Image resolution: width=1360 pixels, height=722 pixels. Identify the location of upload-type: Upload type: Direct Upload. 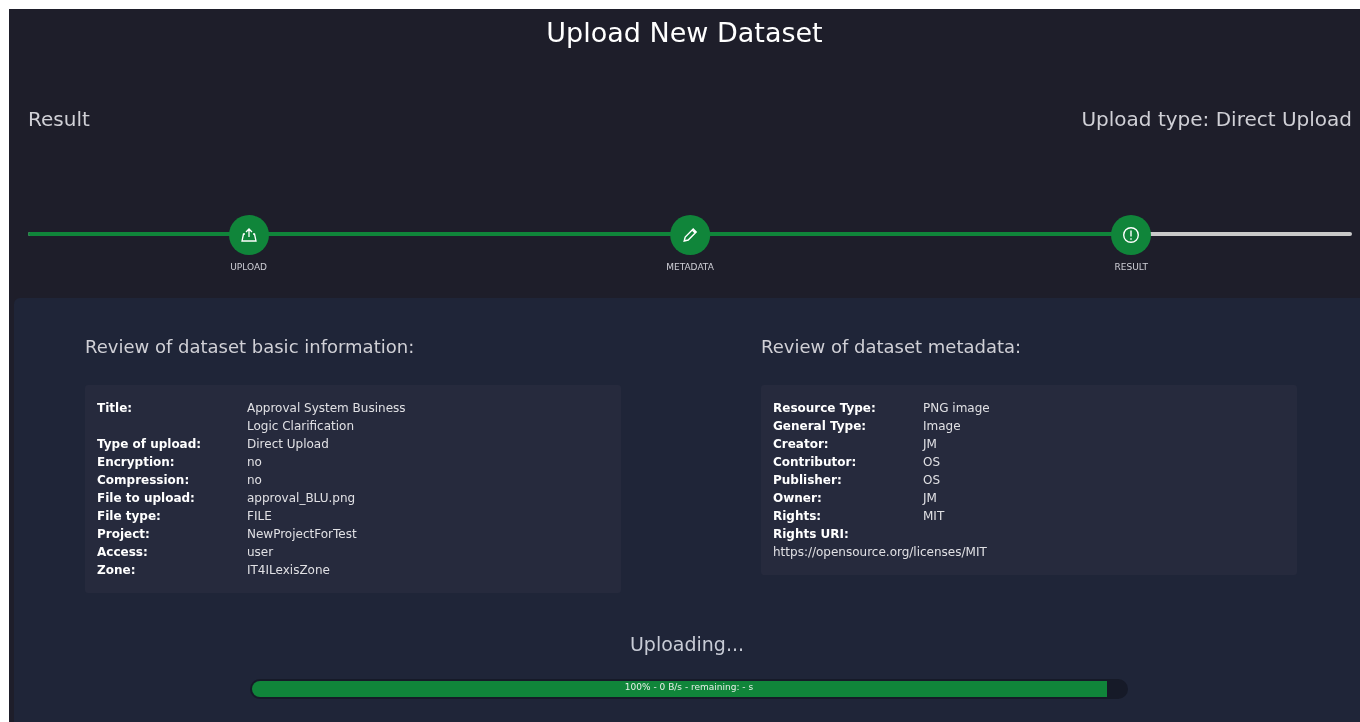
(1216, 119).